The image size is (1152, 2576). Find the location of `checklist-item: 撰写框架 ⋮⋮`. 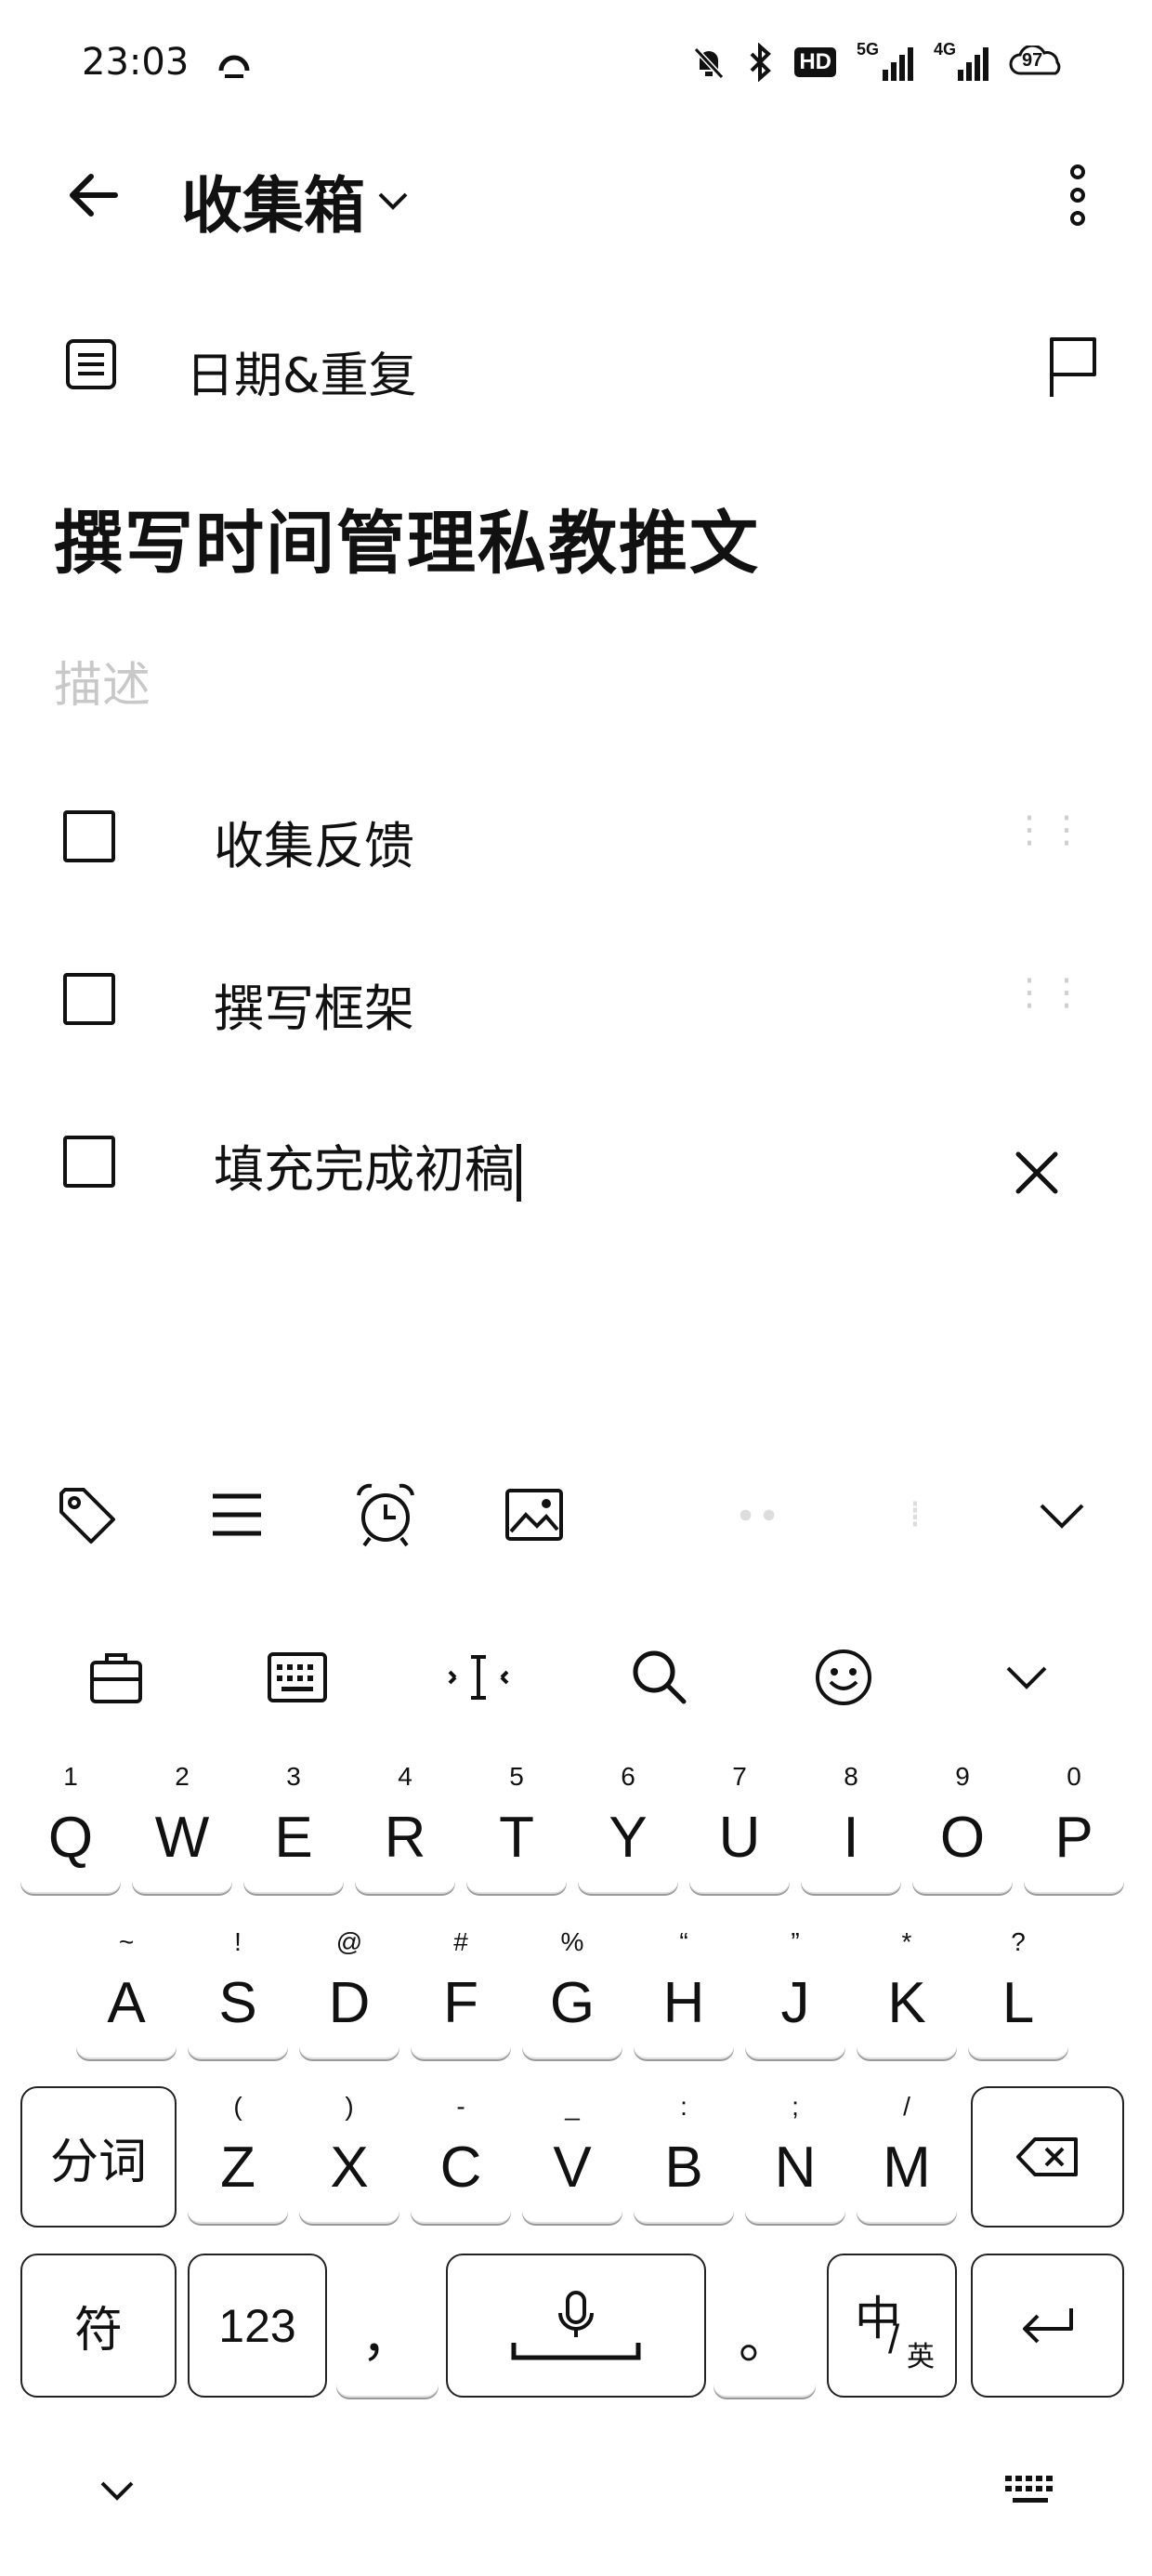

checklist-item: 撰写框架 ⋮⋮ is located at coordinates (576, 999).